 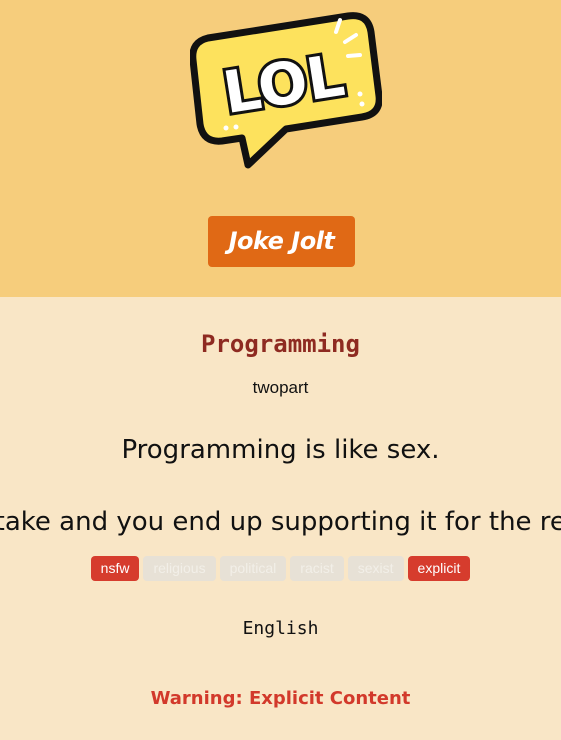 What do you see at coordinates (439, 568) in the screenshot?
I see `flag-badge-explicit: explicit` at bounding box center [439, 568].